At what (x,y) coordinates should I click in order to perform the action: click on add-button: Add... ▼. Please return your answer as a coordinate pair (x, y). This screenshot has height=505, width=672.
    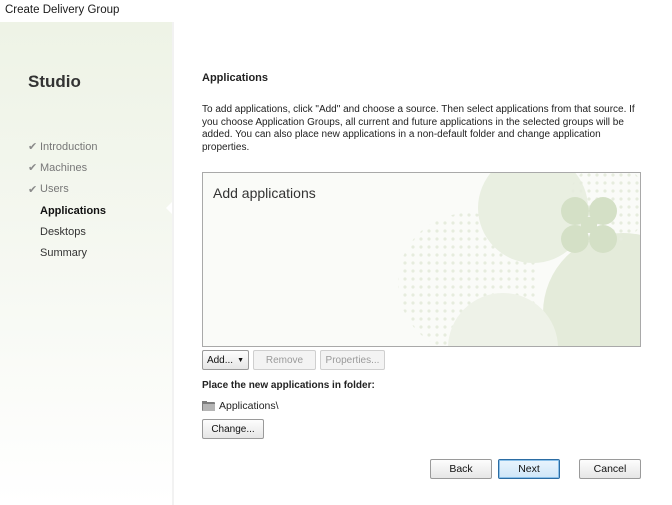
    Looking at the image, I should click on (225, 360).